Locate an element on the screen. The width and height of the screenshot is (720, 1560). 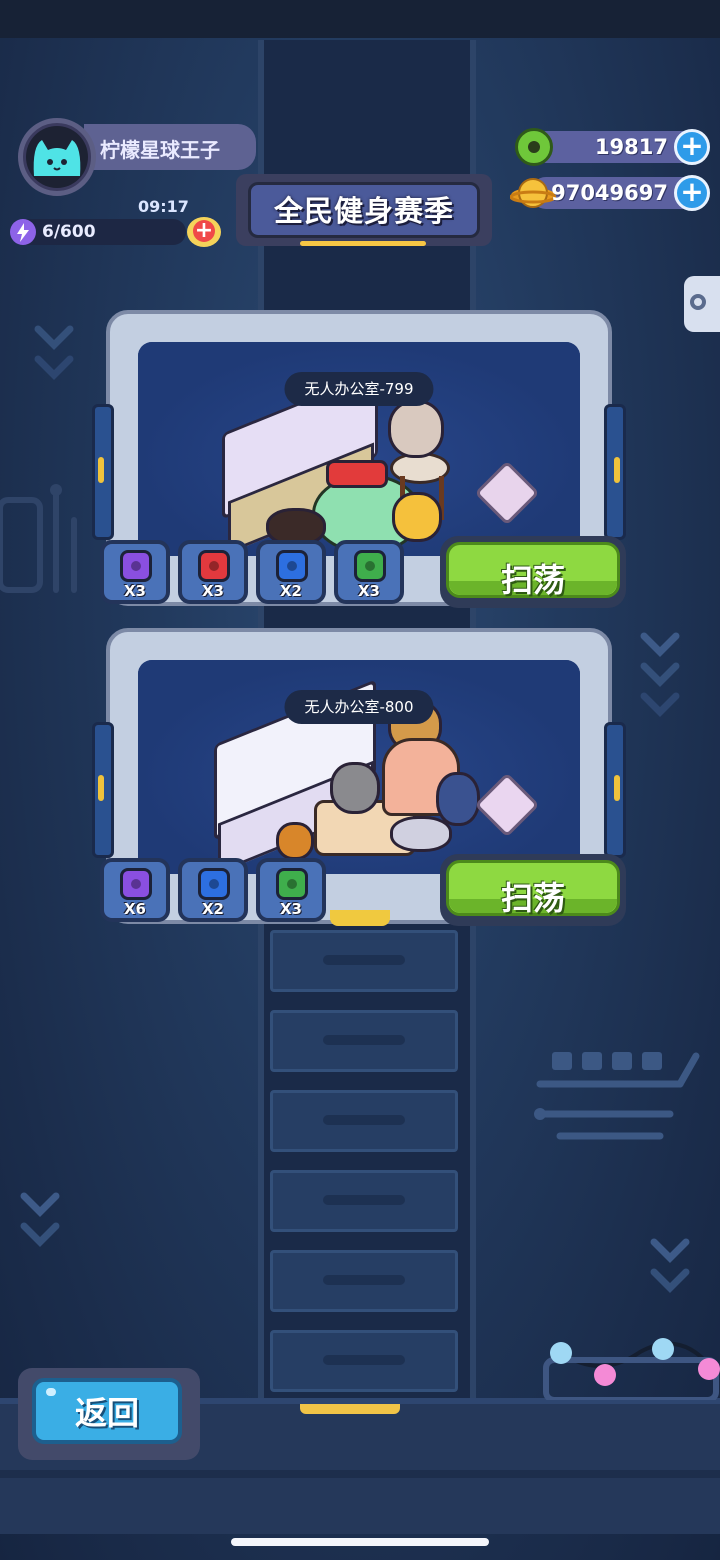
lightning-icon is located at coordinates (23, 232).